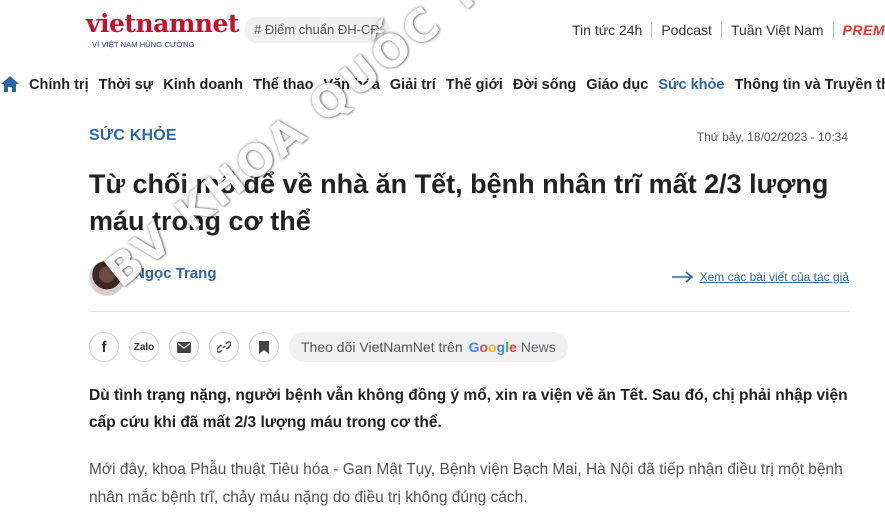 This screenshot has width=885, height=519. I want to click on nav-item-chinh-tri: Chính trị, so click(59, 85).